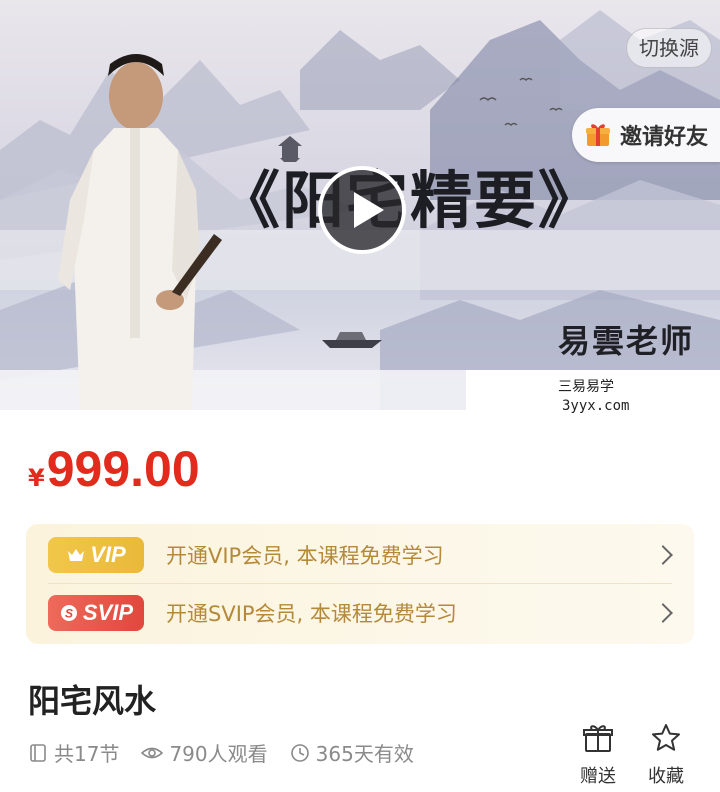  I want to click on validity: 365天有效, so click(352, 752).